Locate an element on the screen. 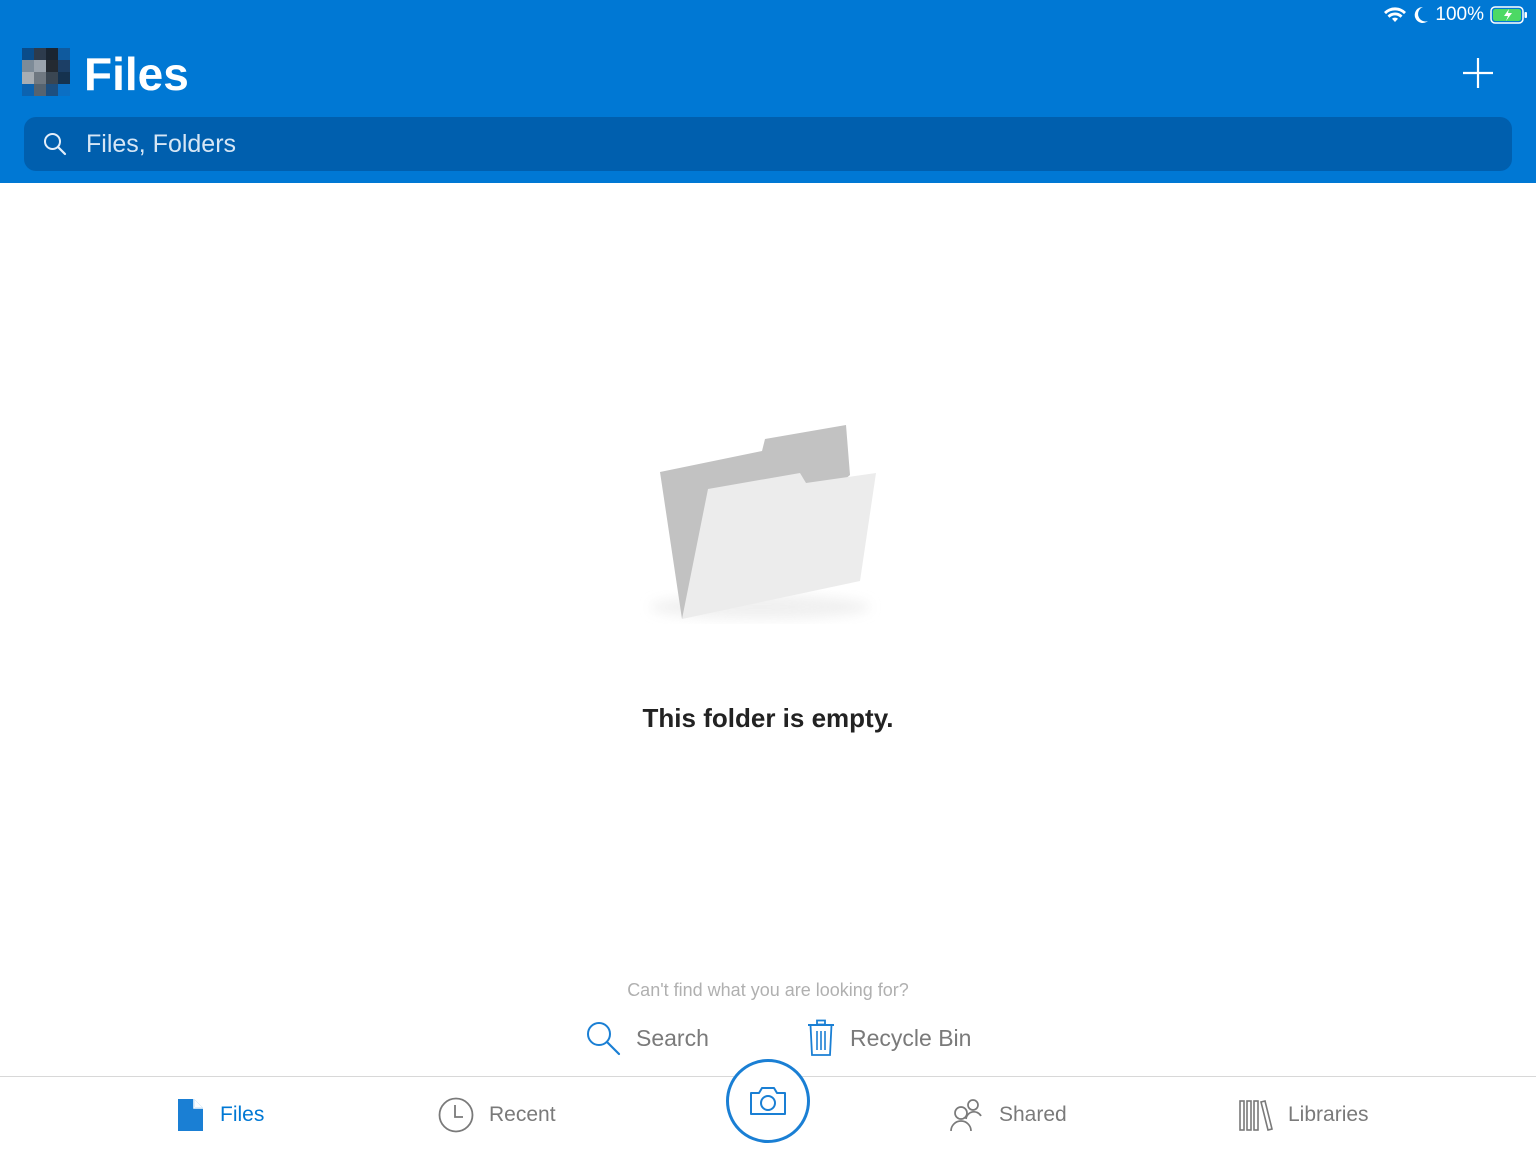 Image resolution: width=1536 pixels, height=1153 pixels. plus-icon is located at coordinates (1478, 73).